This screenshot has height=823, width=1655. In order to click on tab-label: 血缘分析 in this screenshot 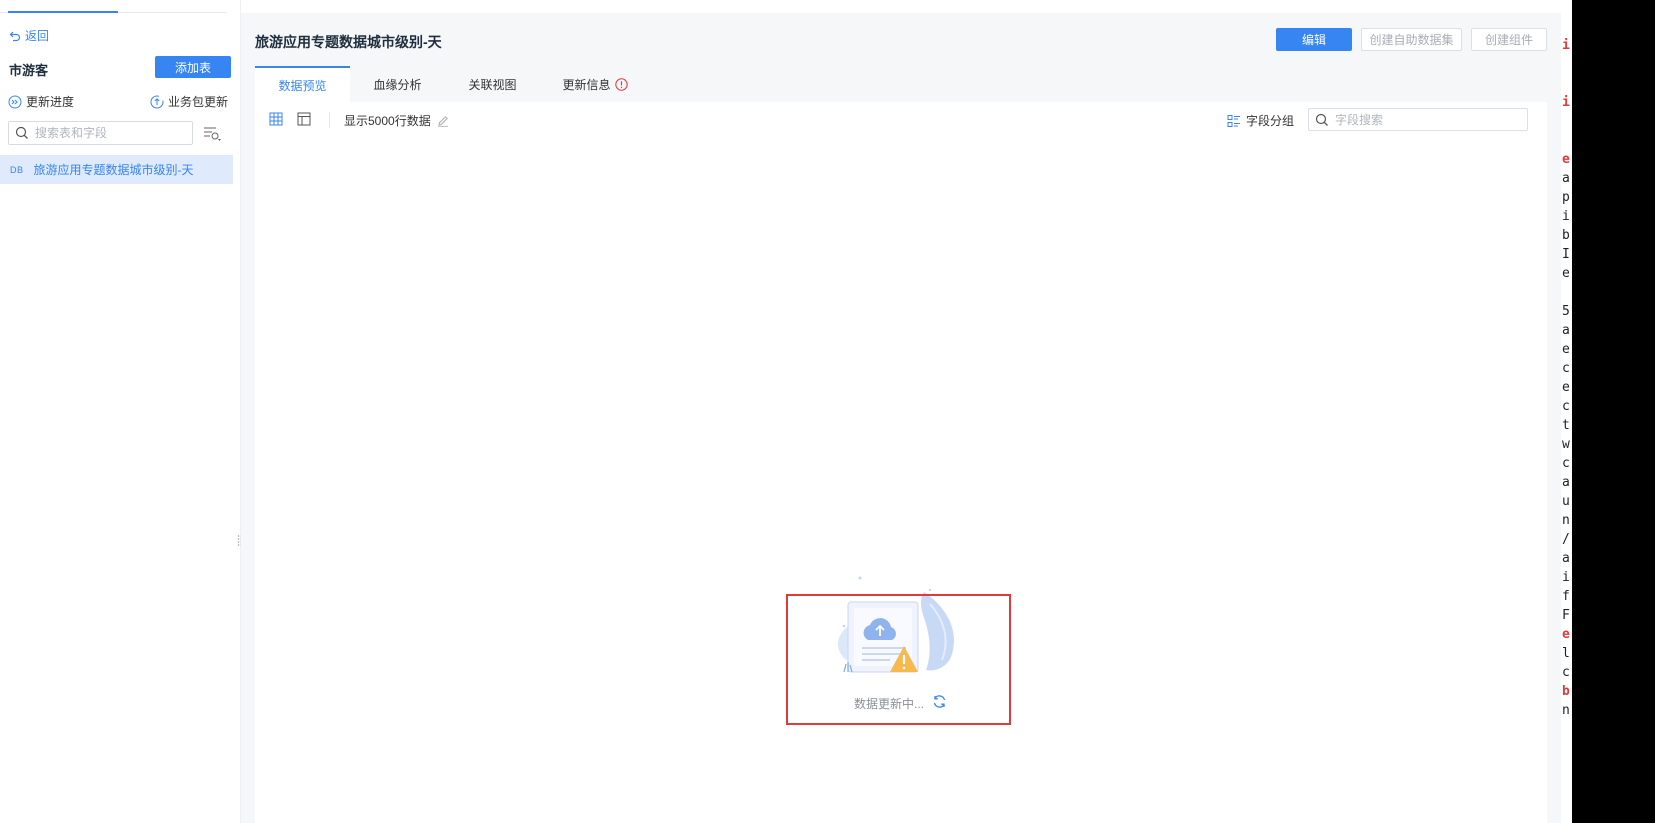, I will do `click(397, 84)`.